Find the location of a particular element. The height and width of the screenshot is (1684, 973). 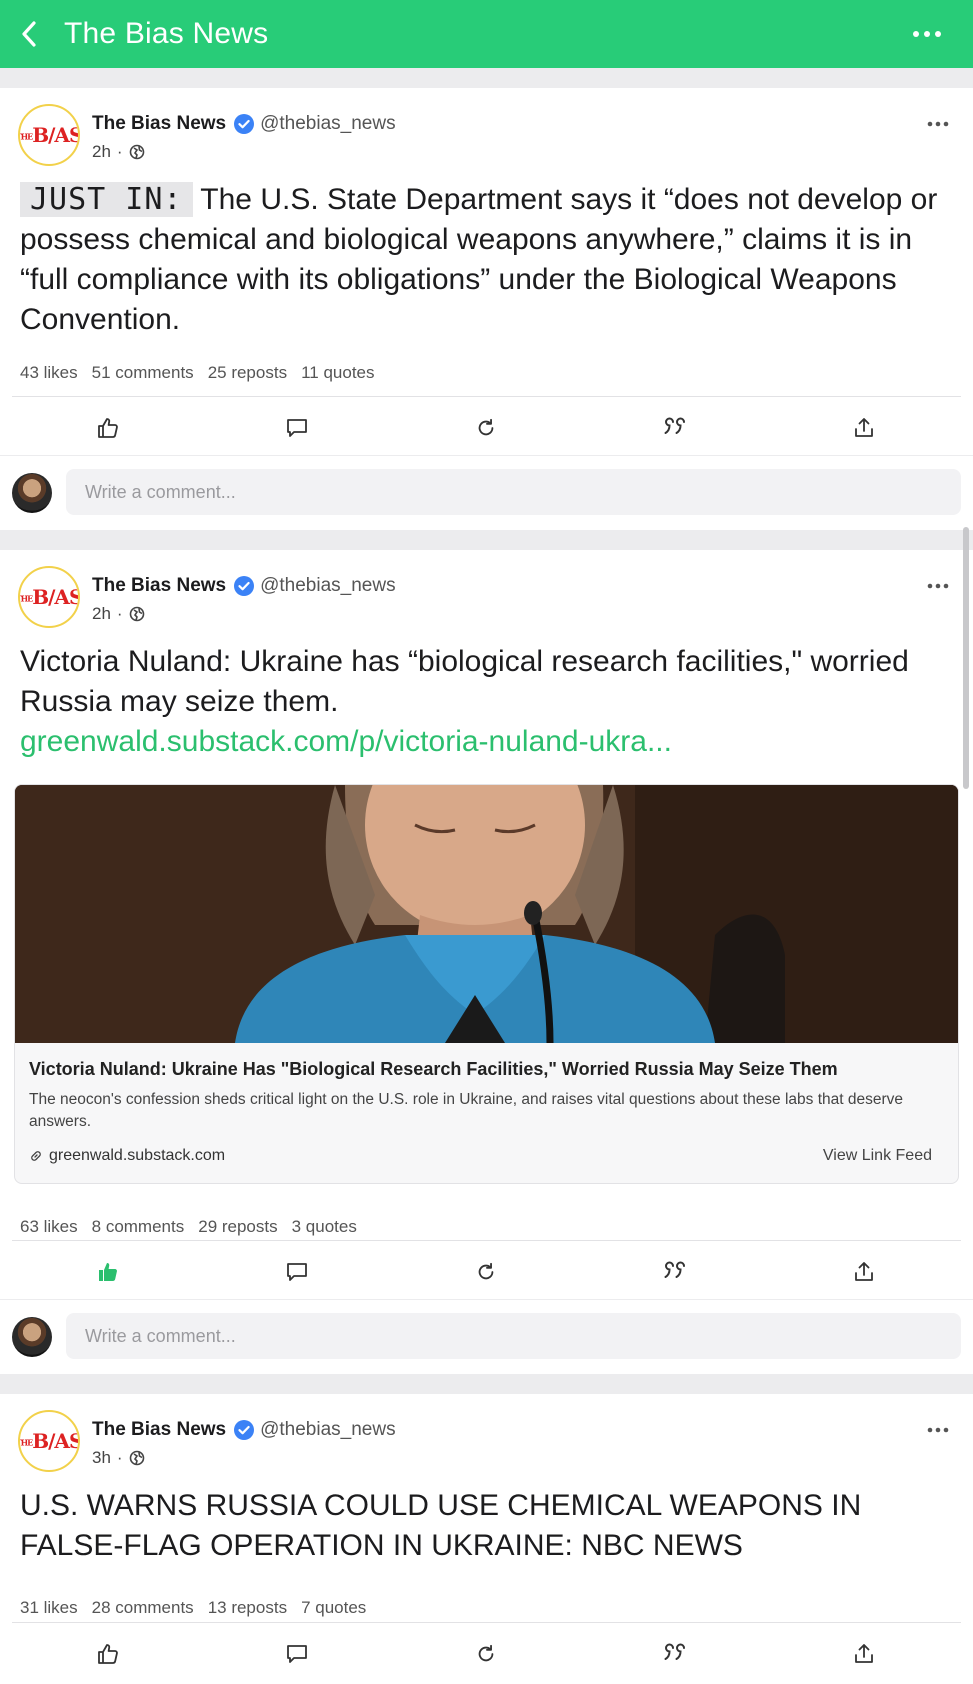

reposts-count: 25 reposts is located at coordinates (247, 373).